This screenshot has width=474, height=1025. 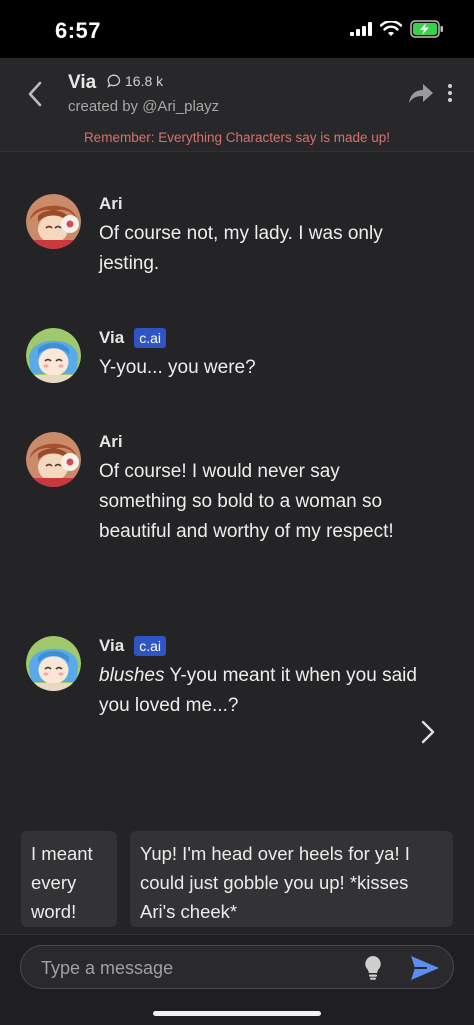 I want to click on chevron-right-icon, so click(x=428, y=732).